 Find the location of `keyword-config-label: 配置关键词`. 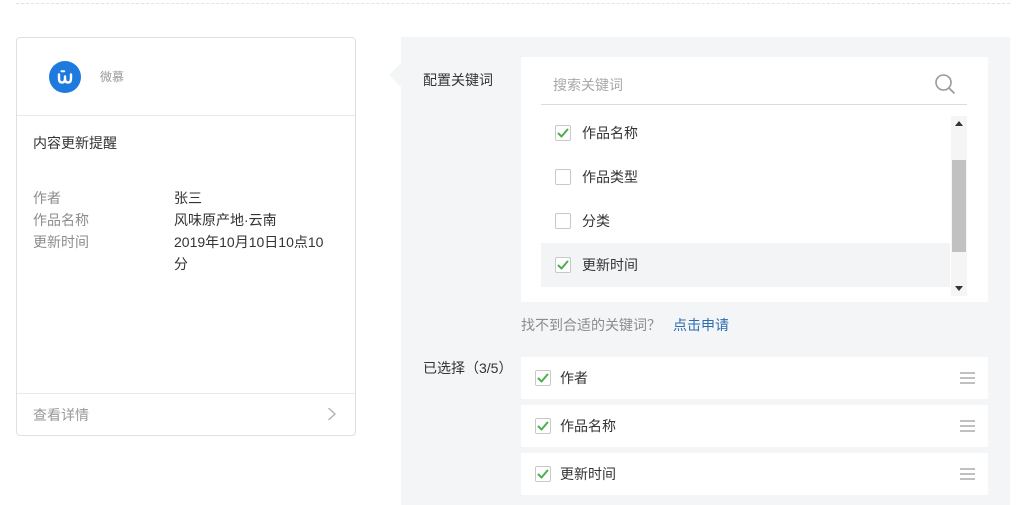

keyword-config-label: 配置关键词 is located at coordinates (458, 80).